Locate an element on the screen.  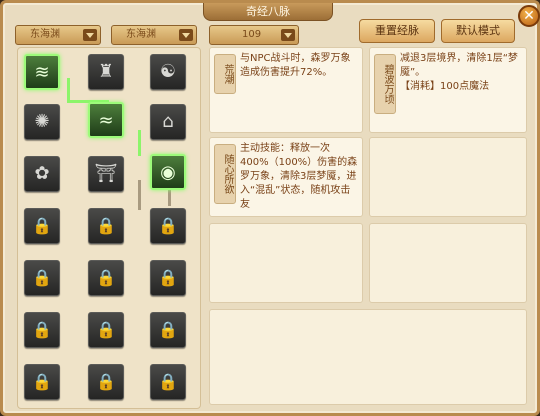
gate-icon: ⛩ is located at coordinates (106, 173).